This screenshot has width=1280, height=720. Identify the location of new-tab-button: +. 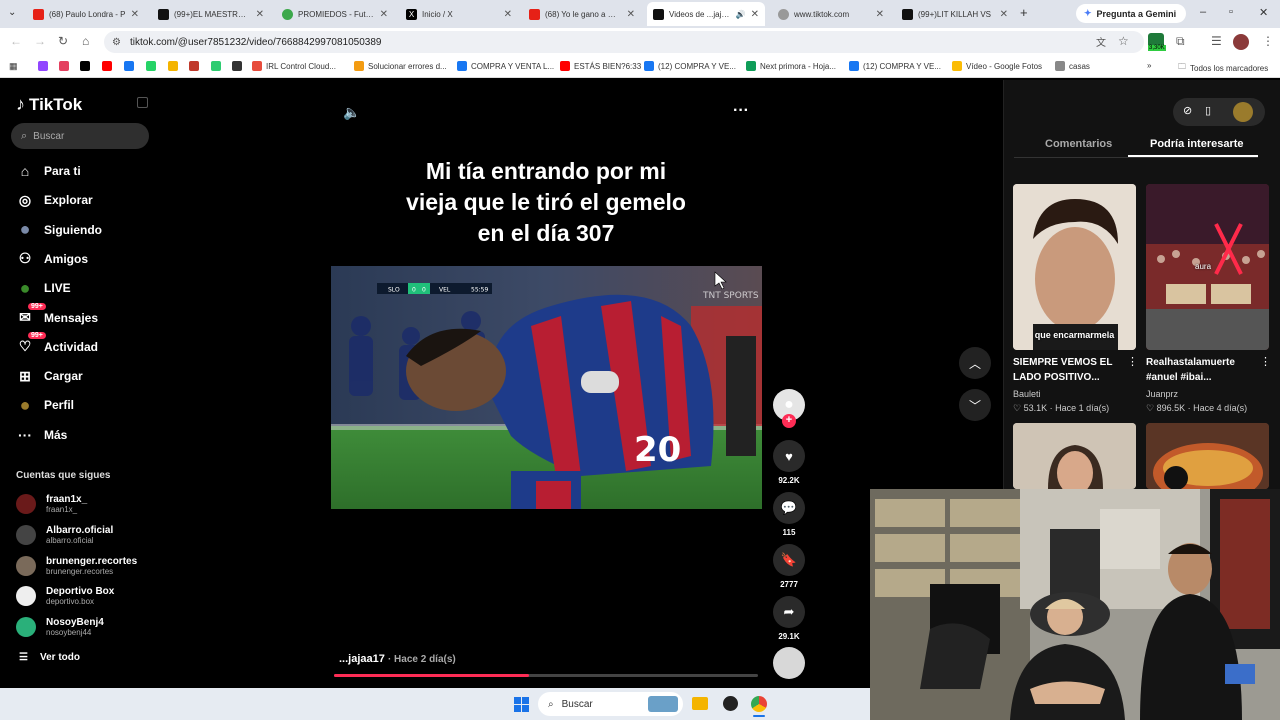
(1024, 12).